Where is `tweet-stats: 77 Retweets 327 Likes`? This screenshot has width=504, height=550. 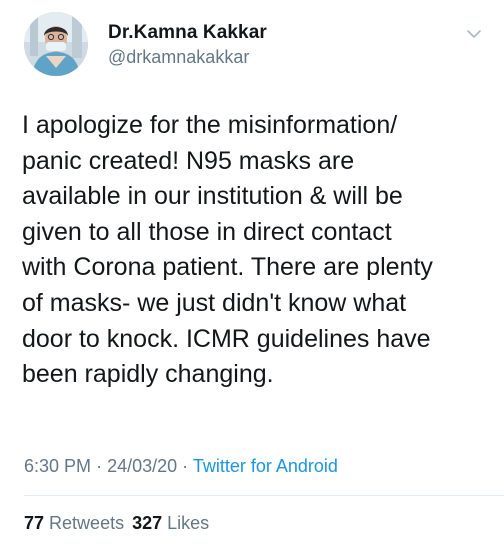 tweet-stats: 77 Retweets 327 Likes is located at coordinates (116, 523).